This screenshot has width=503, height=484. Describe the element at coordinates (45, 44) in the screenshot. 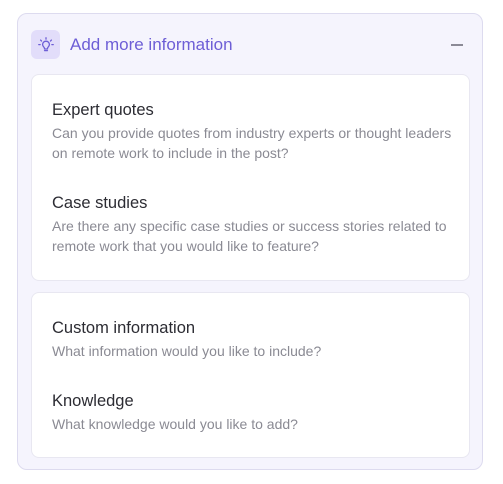

I see `lightbulb-icon` at that location.